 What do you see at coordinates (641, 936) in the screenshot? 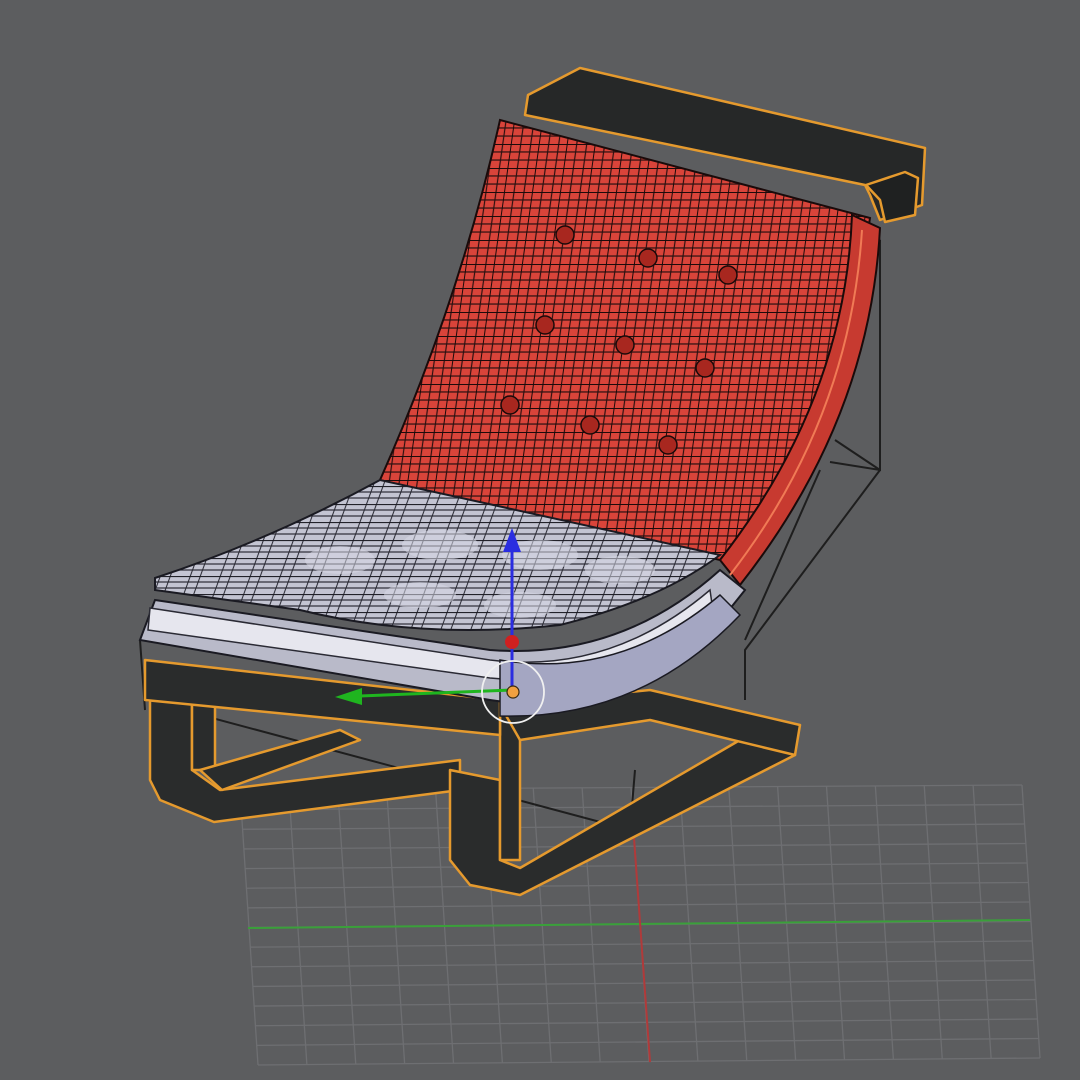
I see `y-axis-line` at bounding box center [641, 936].